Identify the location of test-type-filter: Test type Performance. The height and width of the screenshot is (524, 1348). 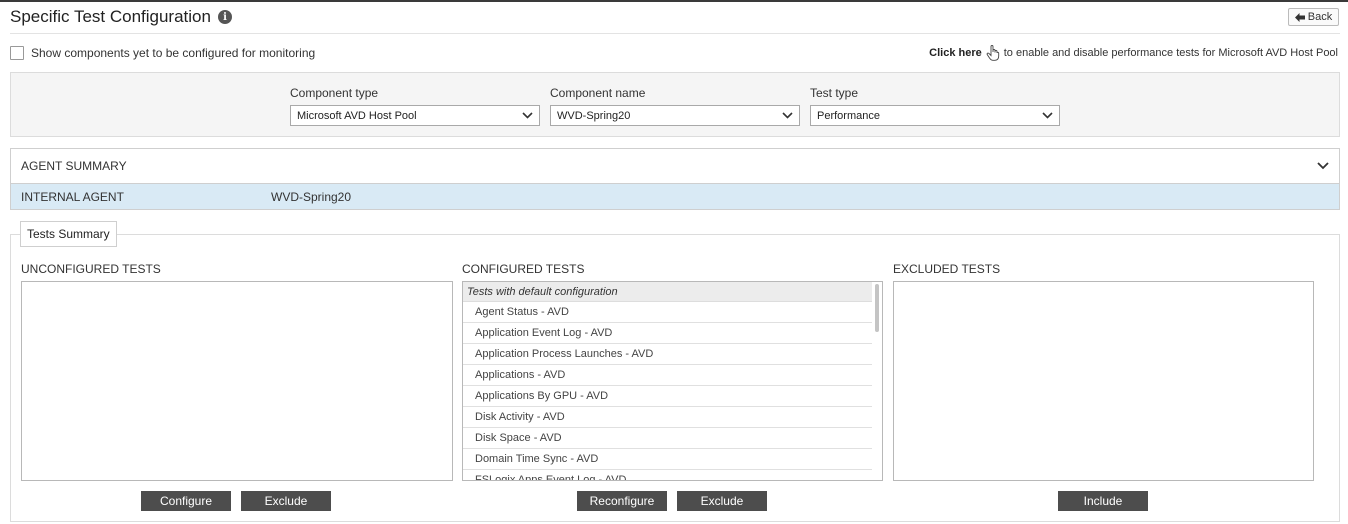
(935, 106).